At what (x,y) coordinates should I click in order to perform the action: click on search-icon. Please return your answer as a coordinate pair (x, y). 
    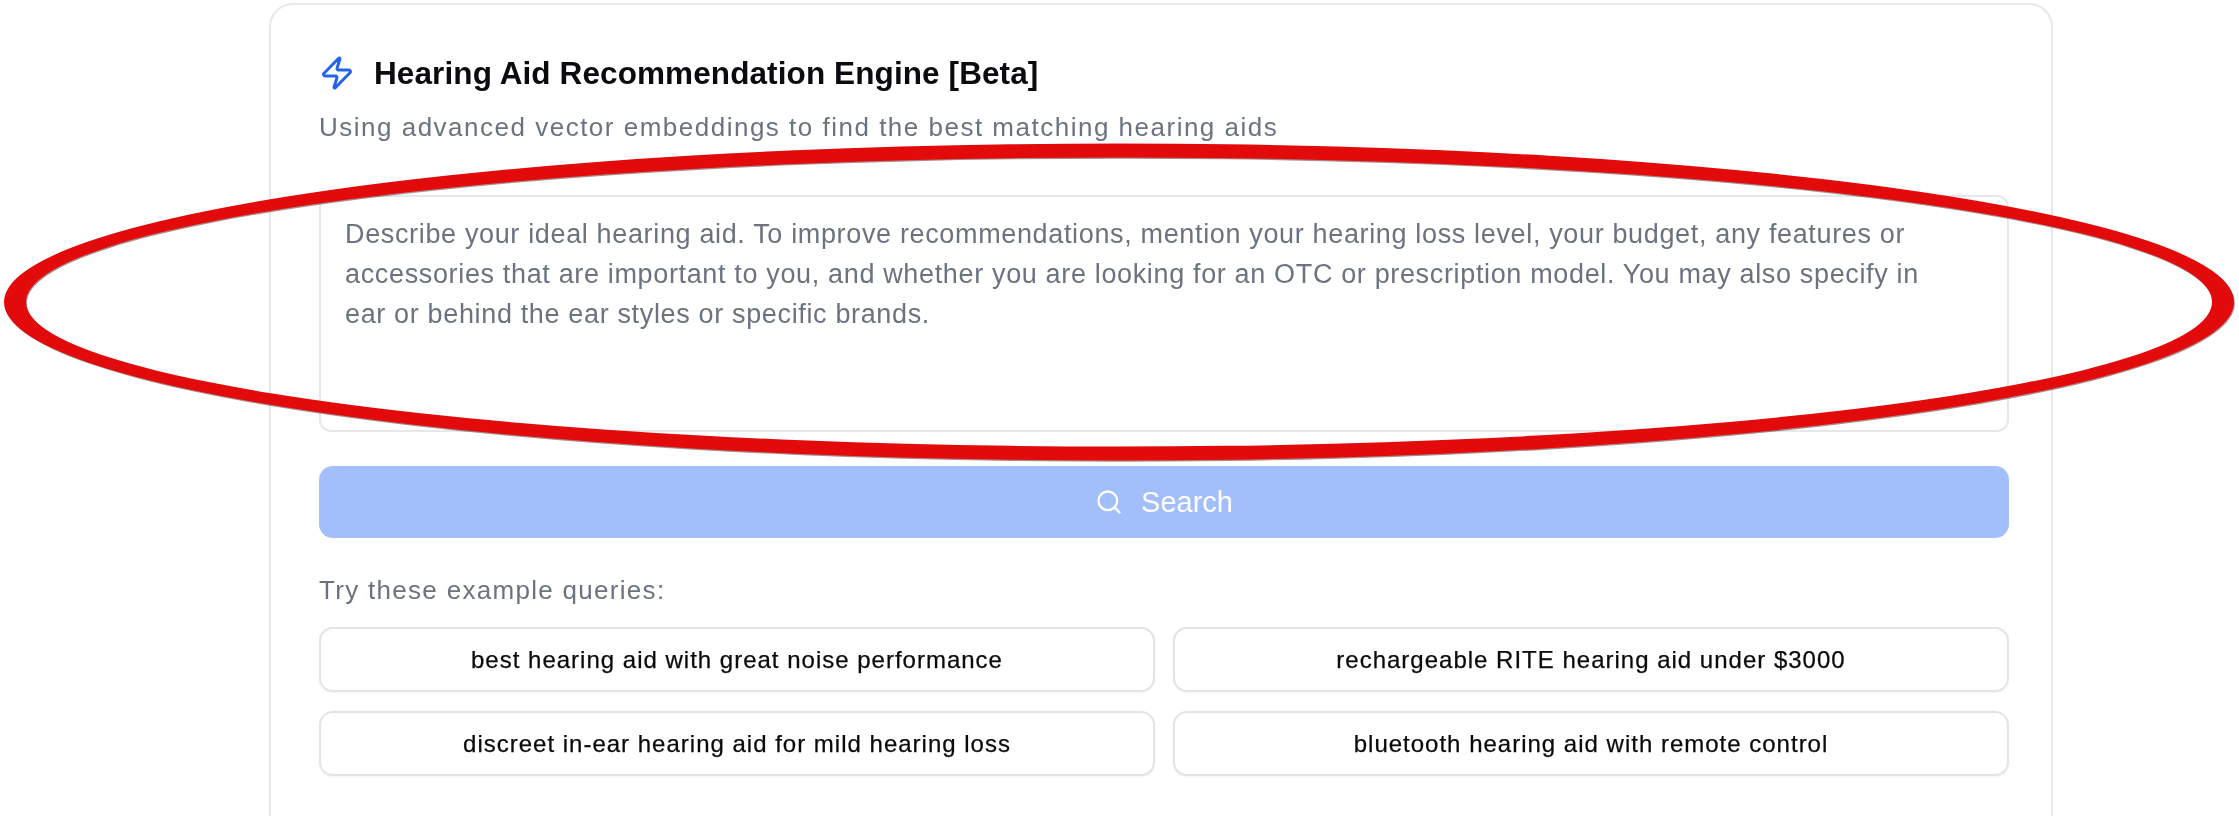
    Looking at the image, I should click on (1109, 502).